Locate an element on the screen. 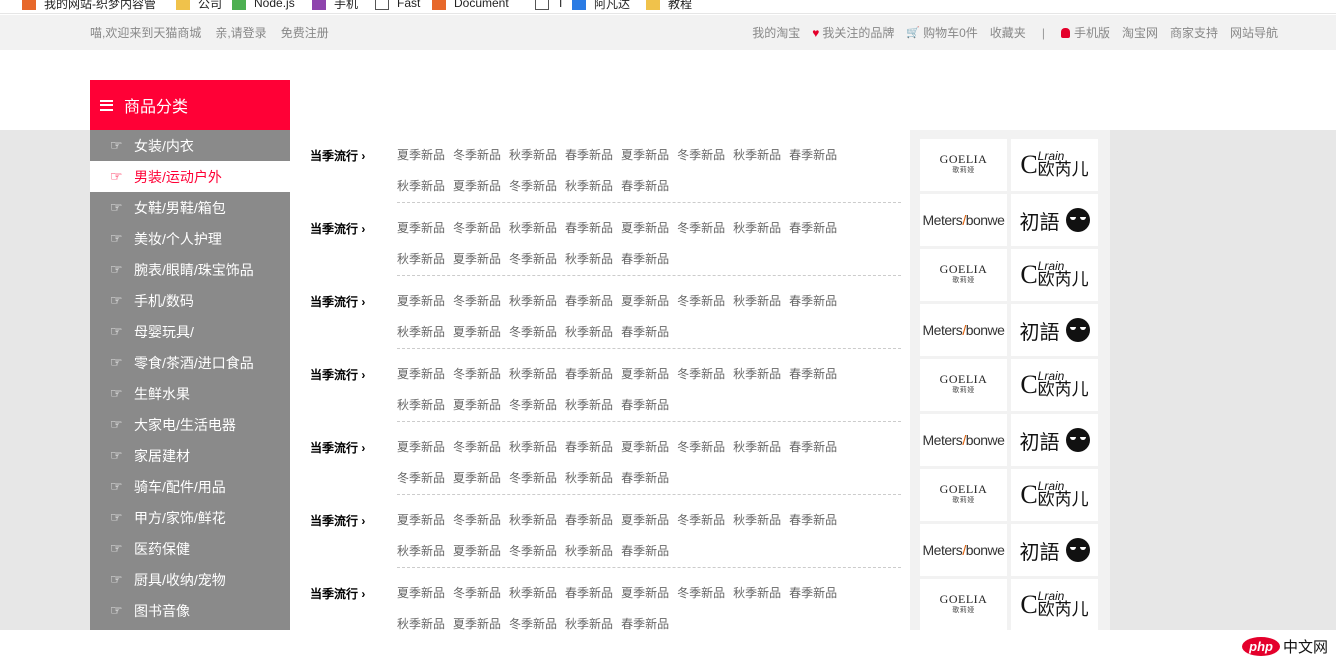  category-header: 商品分类 is located at coordinates (190, 105).